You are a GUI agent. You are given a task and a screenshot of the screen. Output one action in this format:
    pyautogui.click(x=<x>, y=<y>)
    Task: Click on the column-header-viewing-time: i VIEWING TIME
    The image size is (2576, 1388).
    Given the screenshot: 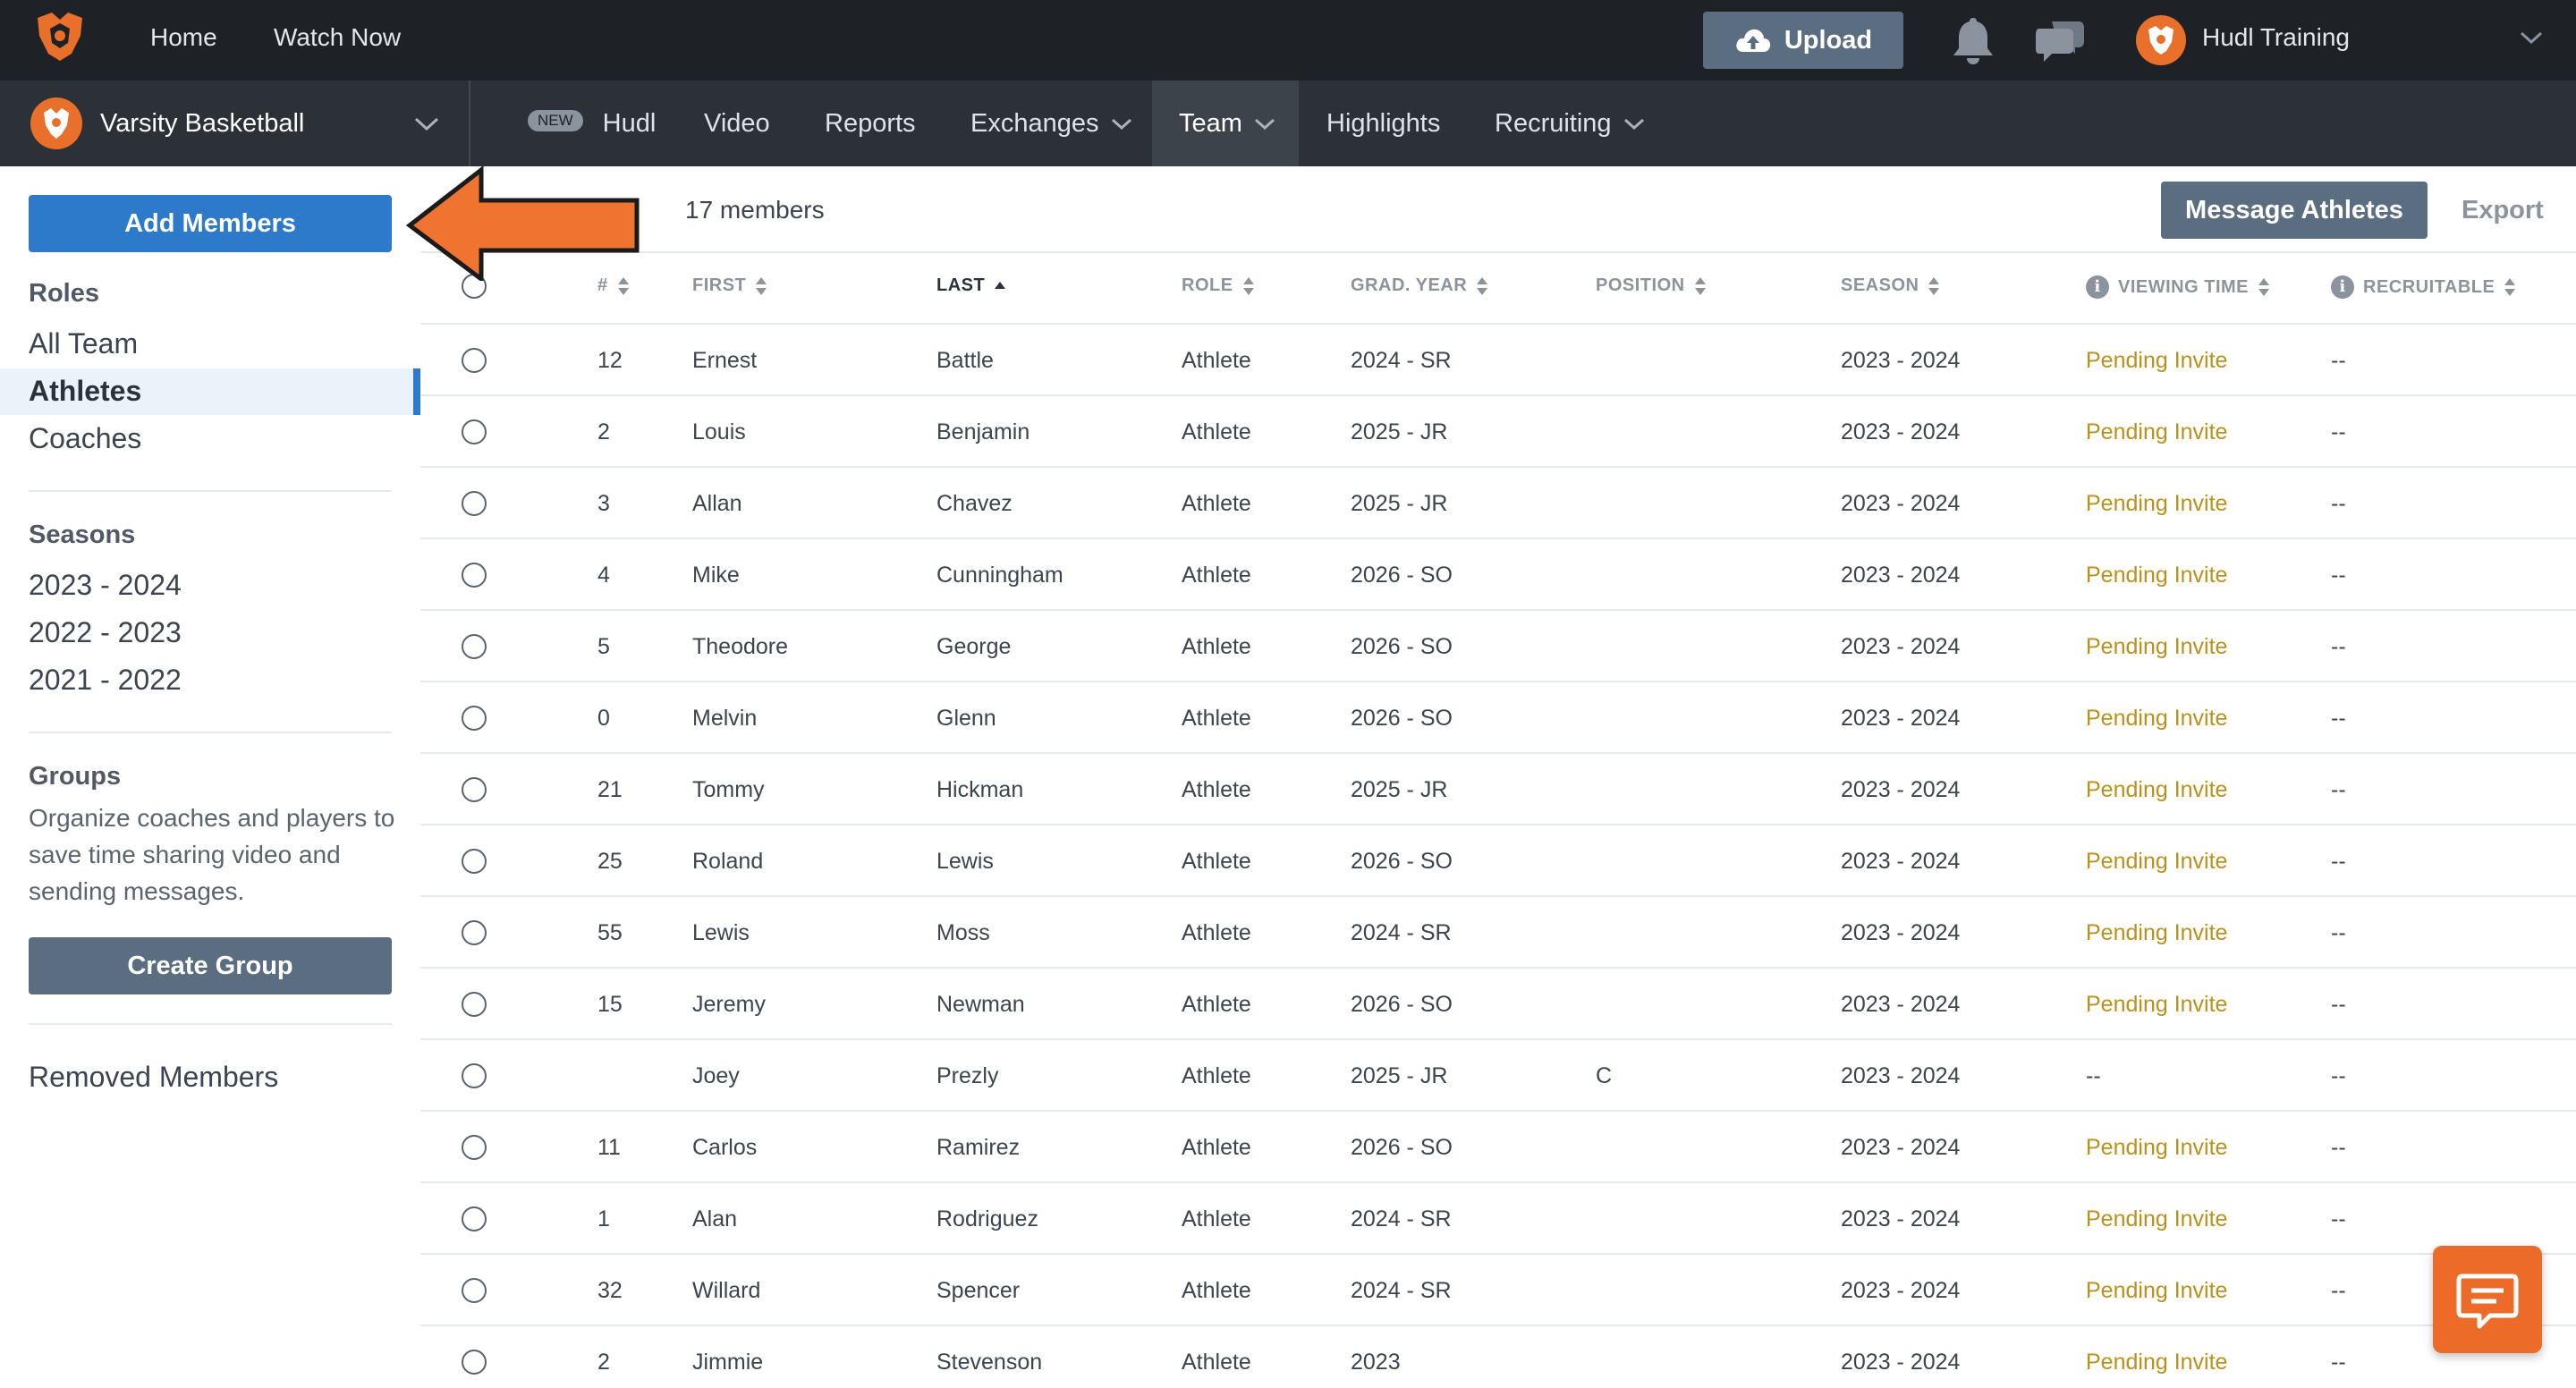 What is the action you would take?
    pyautogui.click(x=2178, y=287)
    